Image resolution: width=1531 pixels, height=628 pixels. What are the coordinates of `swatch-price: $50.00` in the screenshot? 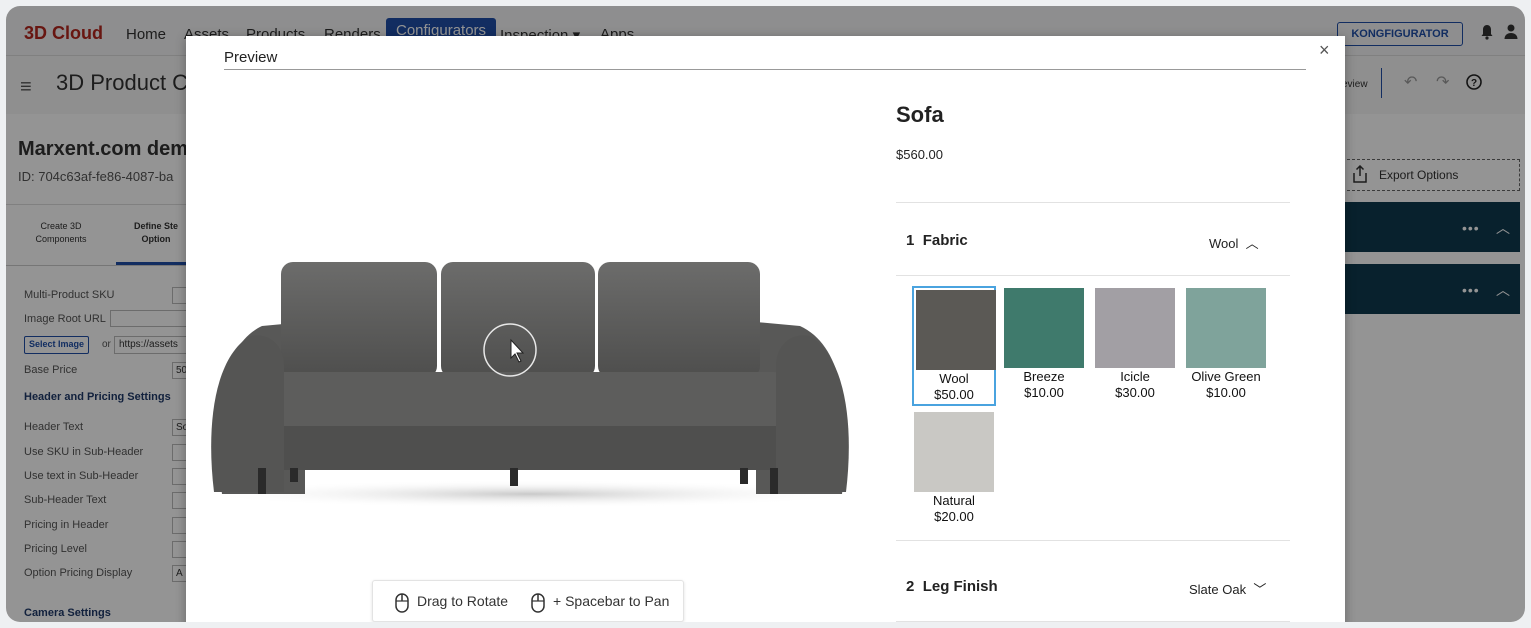 It's located at (954, 394).